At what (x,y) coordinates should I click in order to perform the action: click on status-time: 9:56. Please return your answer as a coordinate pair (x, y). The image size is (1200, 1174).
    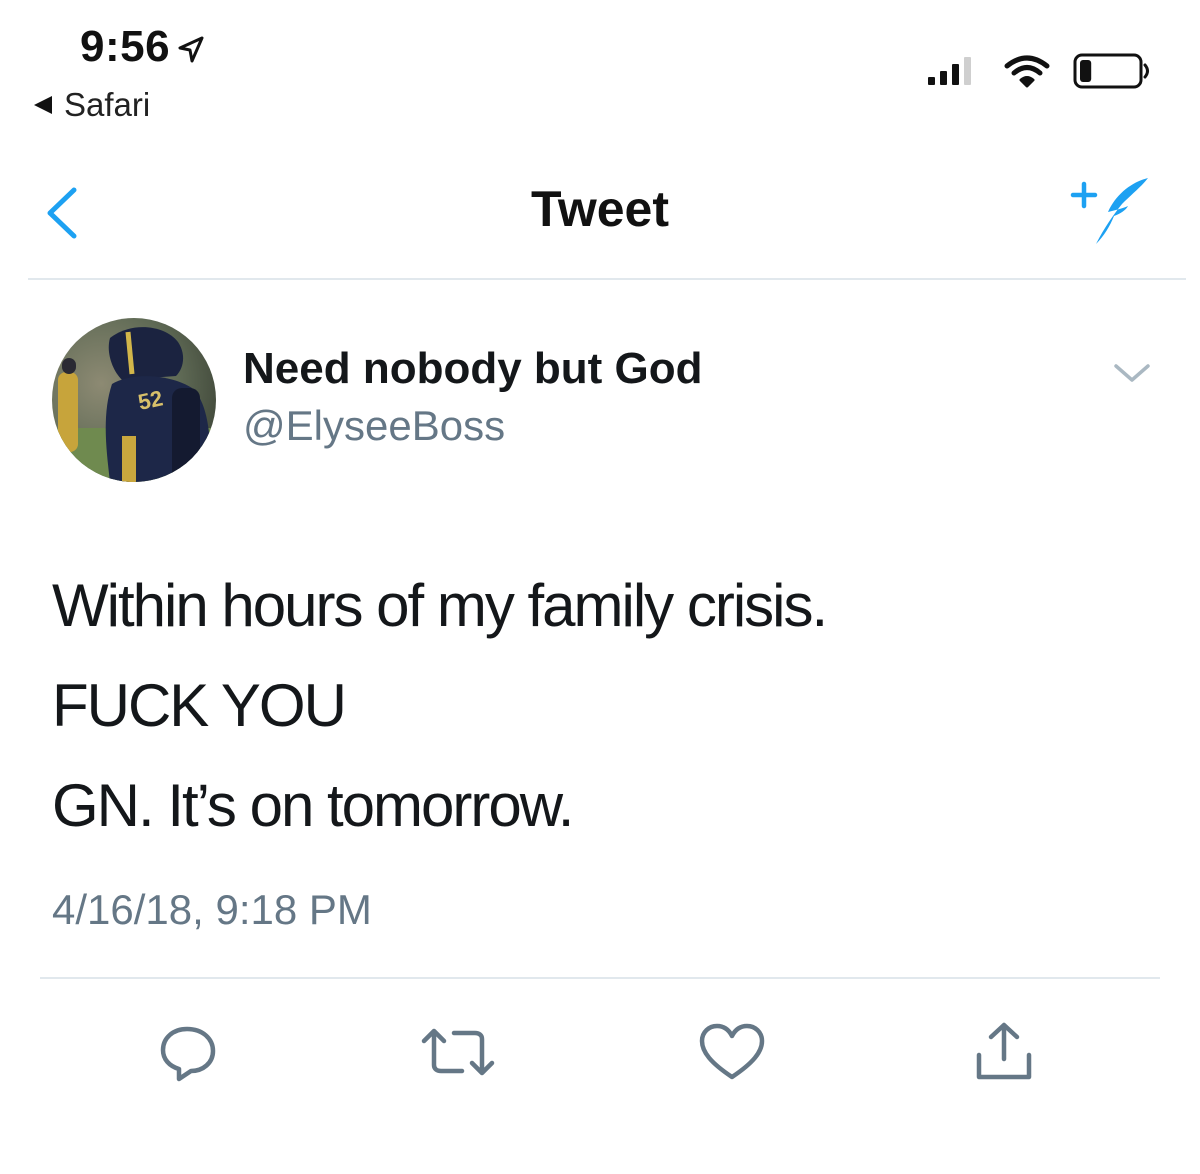
    Looking at the image, I should click on (143, 47).